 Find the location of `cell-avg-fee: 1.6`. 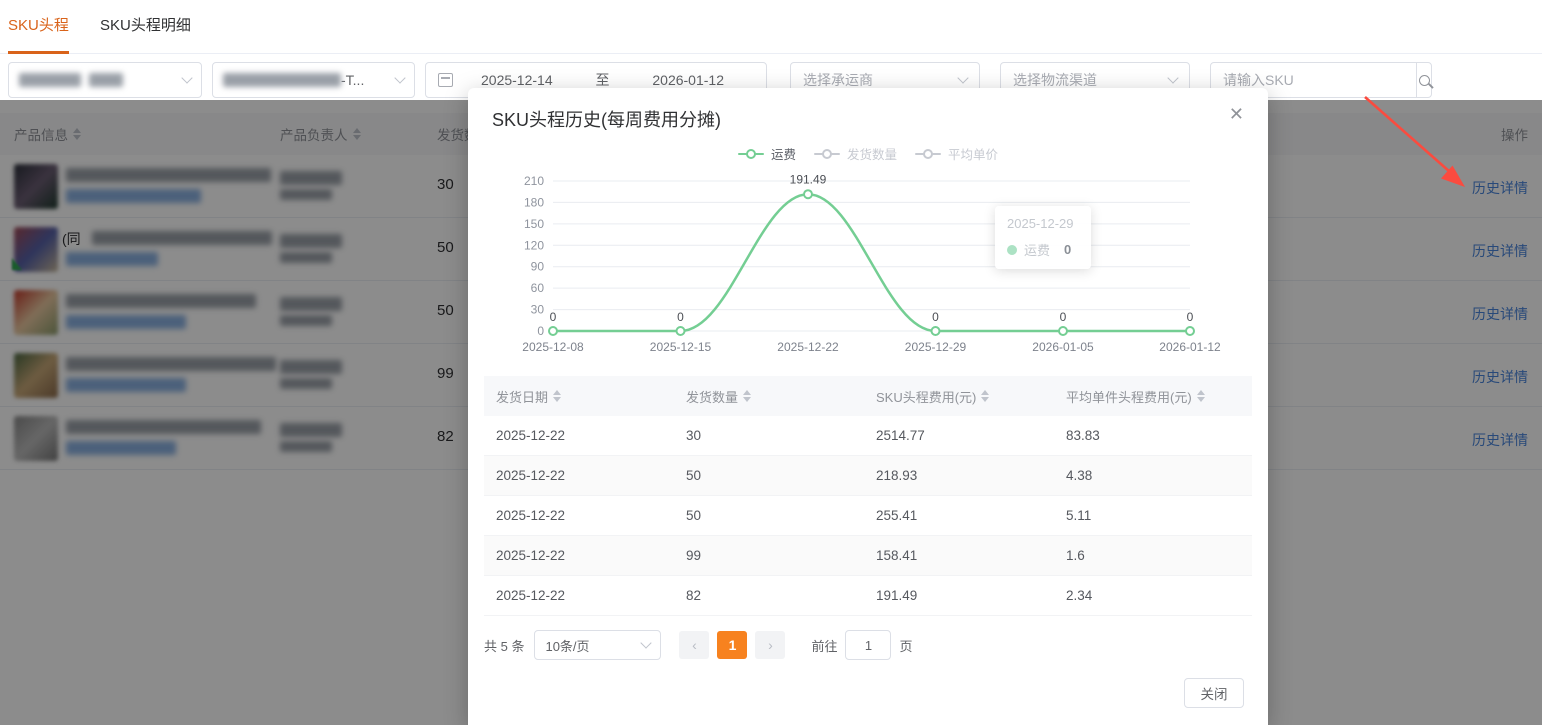

cell-avg-fee: 1.6 is located at coordinates (1075, 555).